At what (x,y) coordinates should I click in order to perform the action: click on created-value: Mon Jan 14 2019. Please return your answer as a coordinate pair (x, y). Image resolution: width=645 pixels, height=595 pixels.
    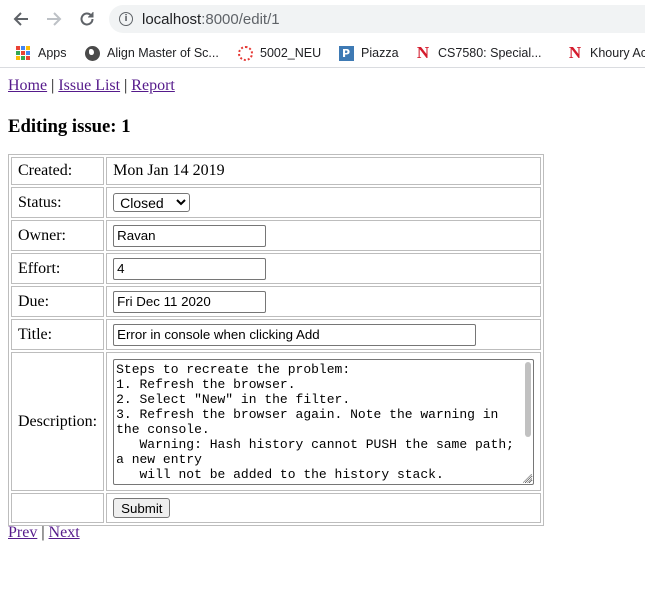
    Looking at the image, I should click on (324, 171).